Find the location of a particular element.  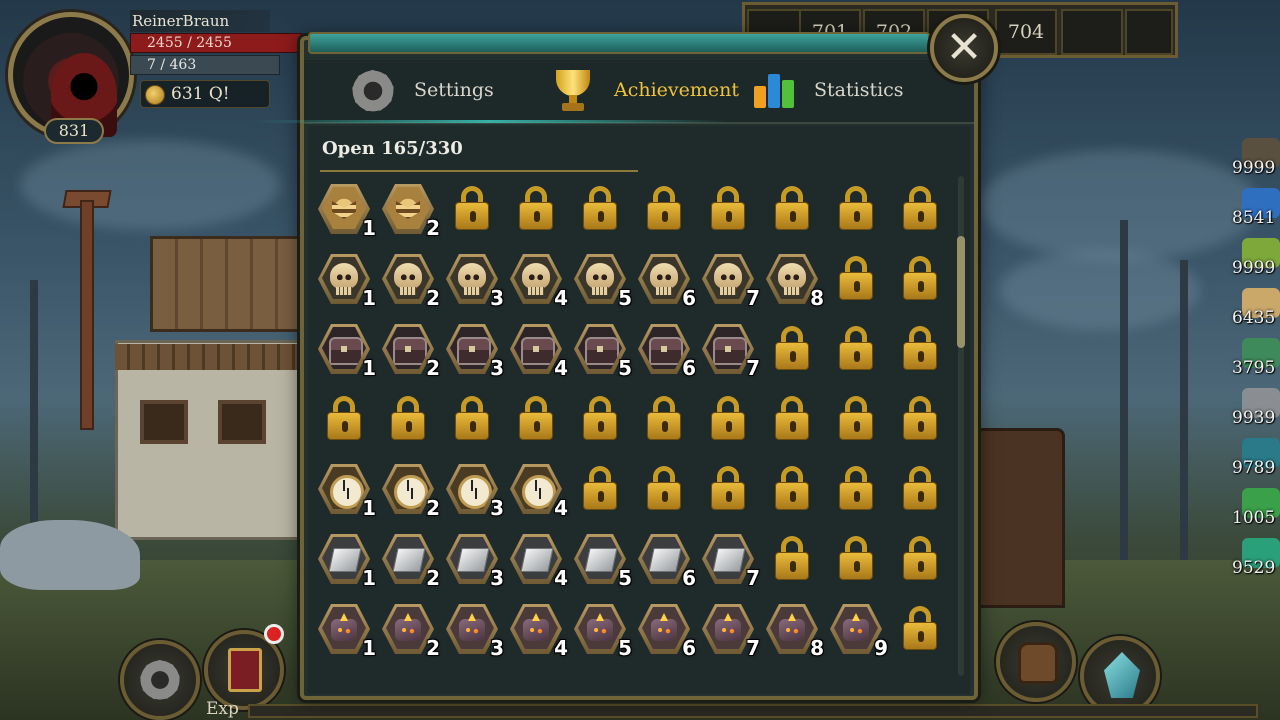

inventory-bag-button is located at coordinates (1036, 662).